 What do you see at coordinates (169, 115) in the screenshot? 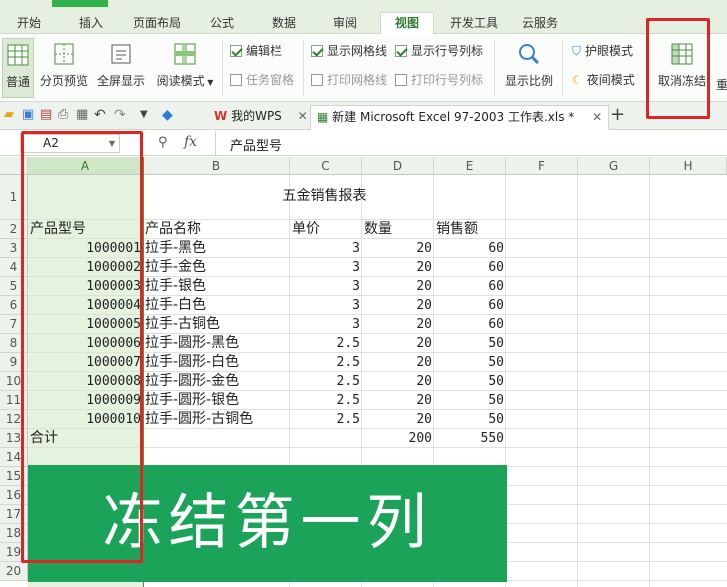
I see `cube-icon: ◆` at bounding box center [169, 115].